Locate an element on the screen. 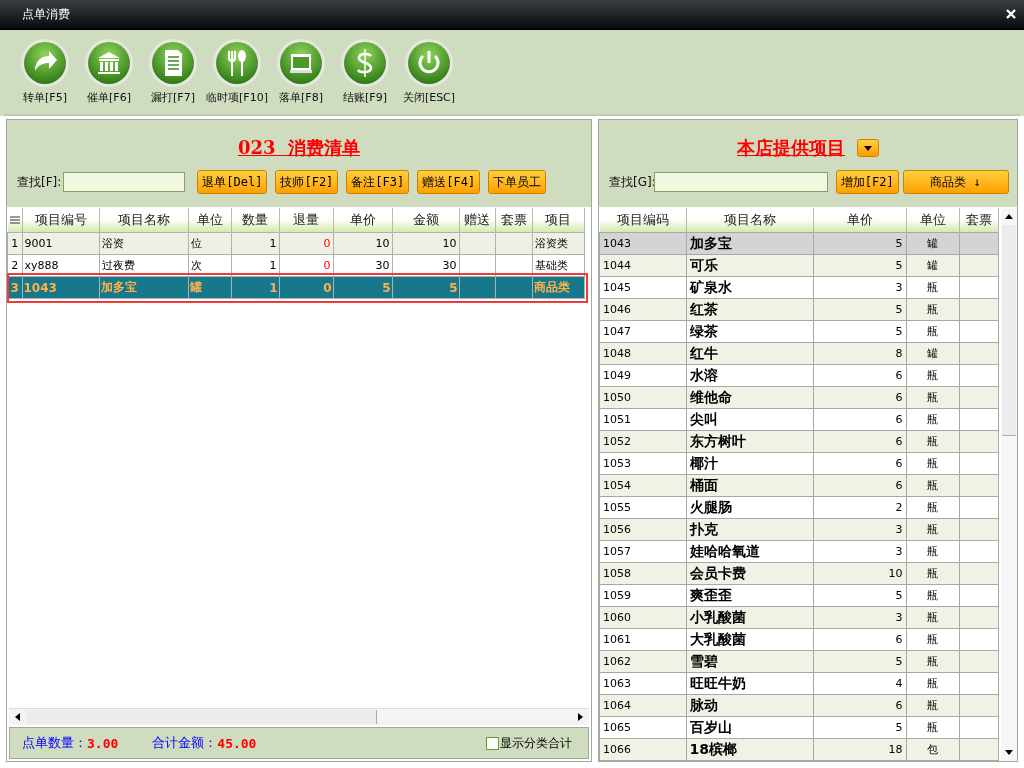  table-cell: 椰汁 is located at coordinates (749, 463).